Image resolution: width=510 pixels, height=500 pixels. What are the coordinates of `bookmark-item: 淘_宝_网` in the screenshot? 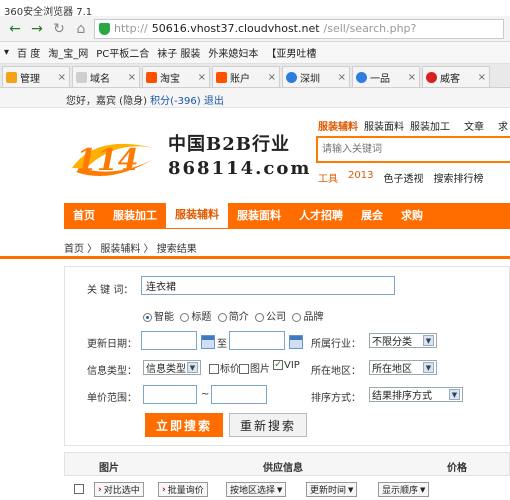 It's located at (68, 52).